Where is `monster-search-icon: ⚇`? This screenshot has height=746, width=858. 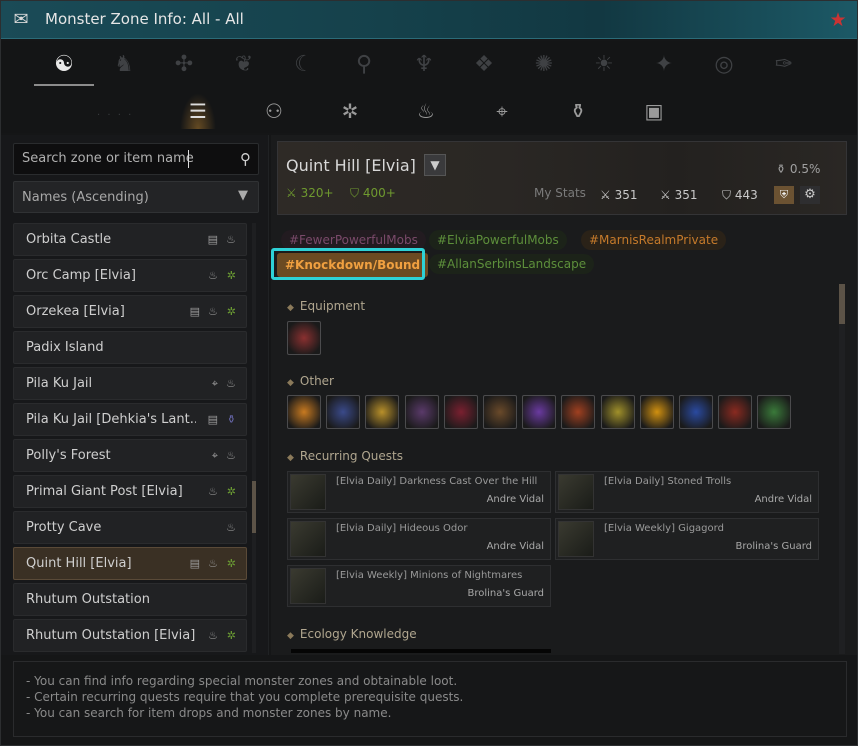 monster-search-icon: ⚇ is located at coordinates (274, 111).